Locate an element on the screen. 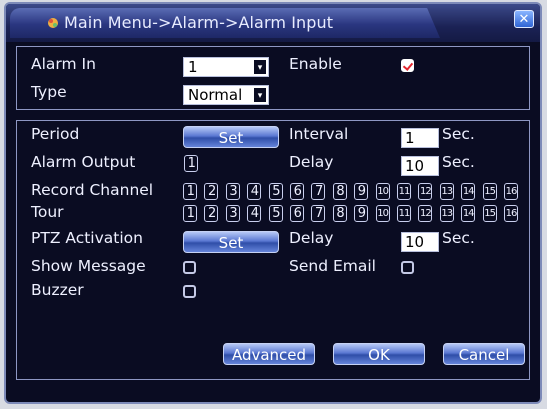  tour-channel-16: 16 is located at coordinates (511, 213).